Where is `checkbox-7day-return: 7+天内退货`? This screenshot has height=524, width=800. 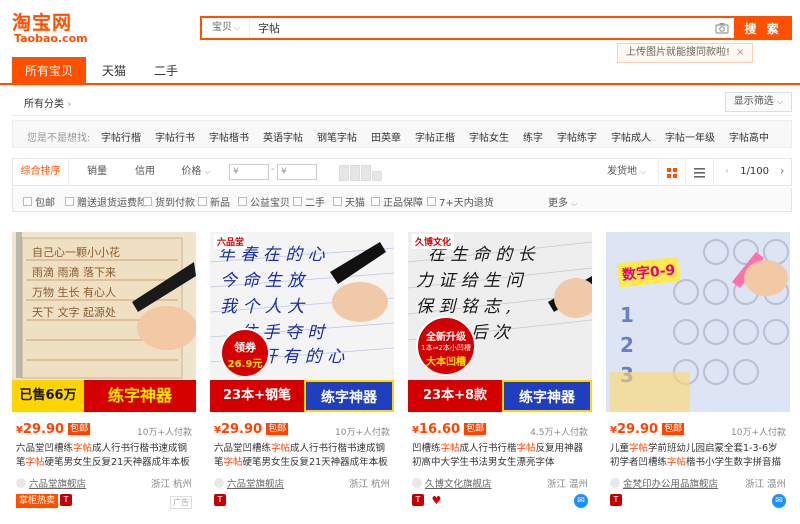
checkbox-7day-return: 7+天内退货 is located at coordinates (460, 201).